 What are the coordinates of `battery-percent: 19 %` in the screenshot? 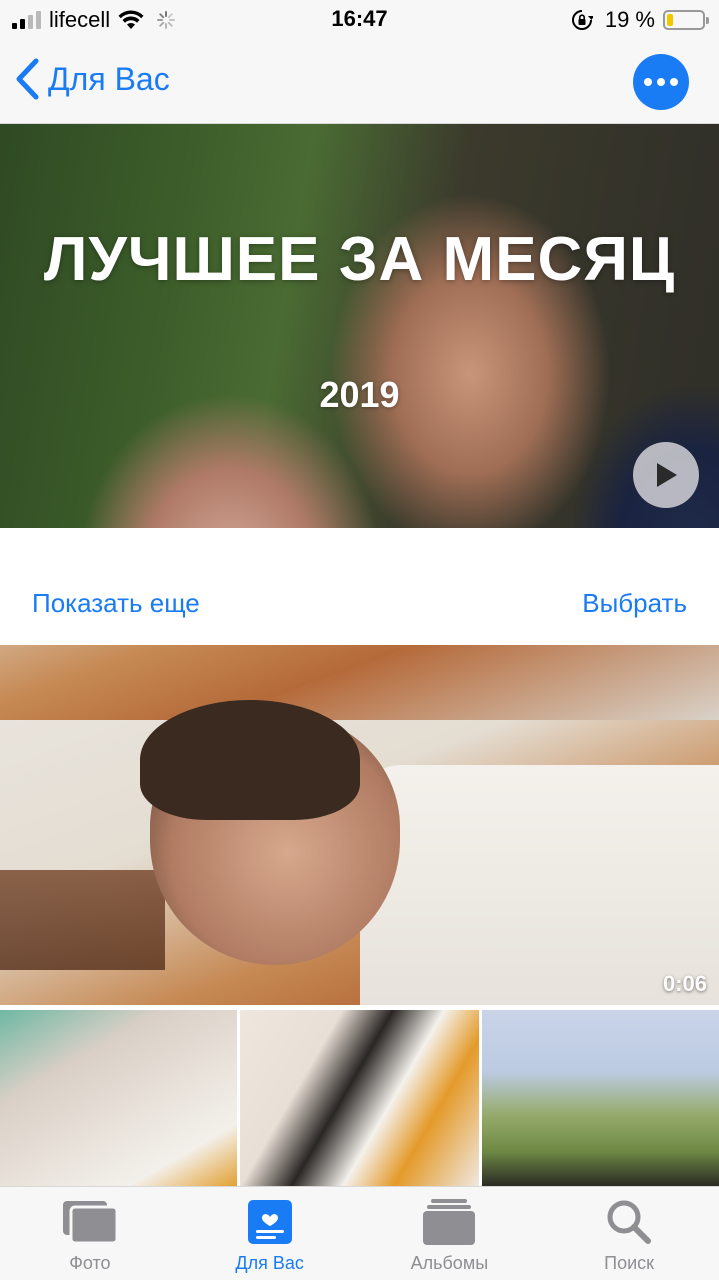 It's located at (629, 19).